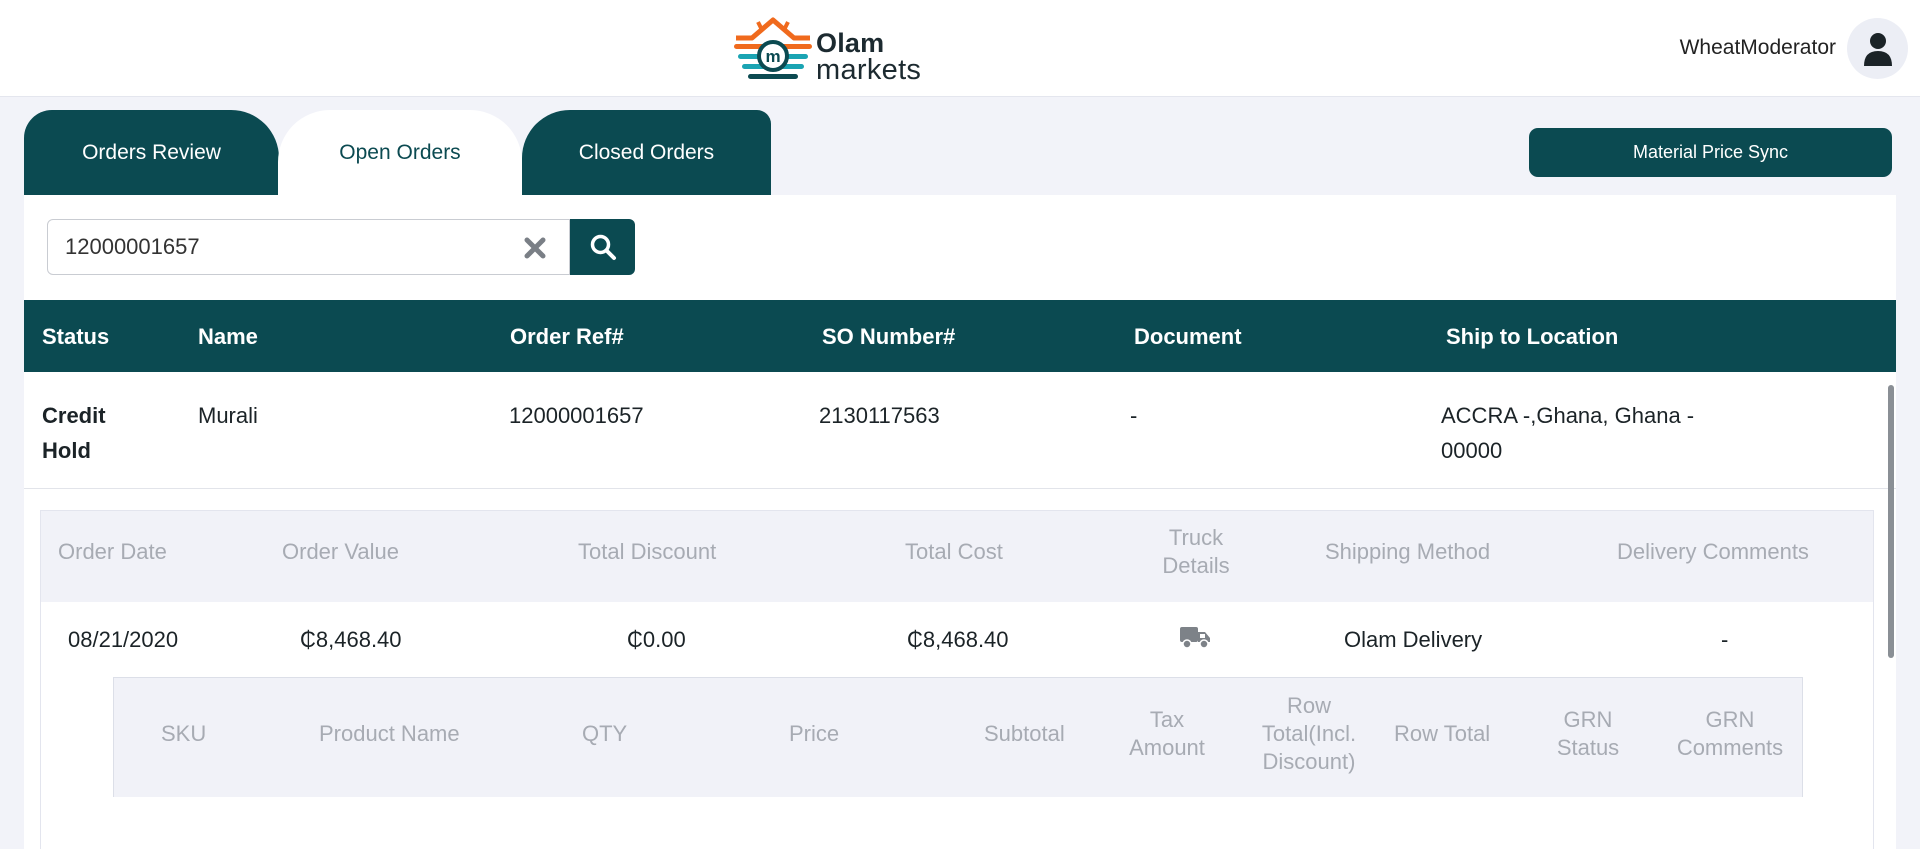 This screenshot has height=849, width=1920. What do you see at coordinates (1413, 639) in the screenshot?
I see `shipping-method-value: Olam Delivery` at bounding box center [1413, 639].